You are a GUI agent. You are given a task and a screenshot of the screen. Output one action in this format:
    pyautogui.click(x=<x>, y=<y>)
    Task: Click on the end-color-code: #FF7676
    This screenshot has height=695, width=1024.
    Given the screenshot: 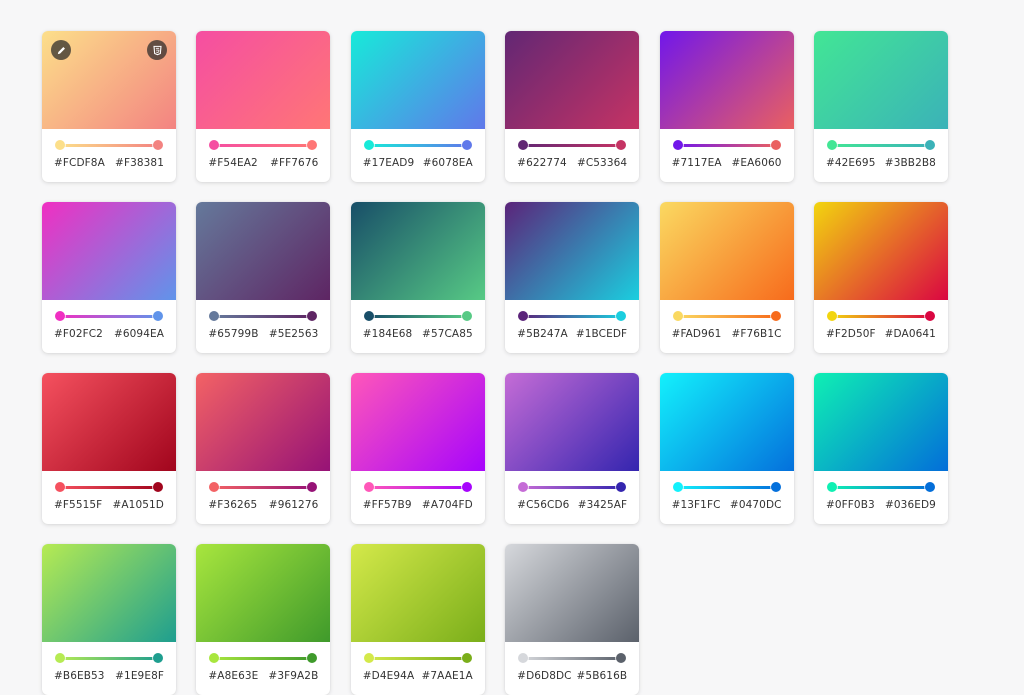 What is the action you would take?
    pyautogui.click(x=294, y=163)
    